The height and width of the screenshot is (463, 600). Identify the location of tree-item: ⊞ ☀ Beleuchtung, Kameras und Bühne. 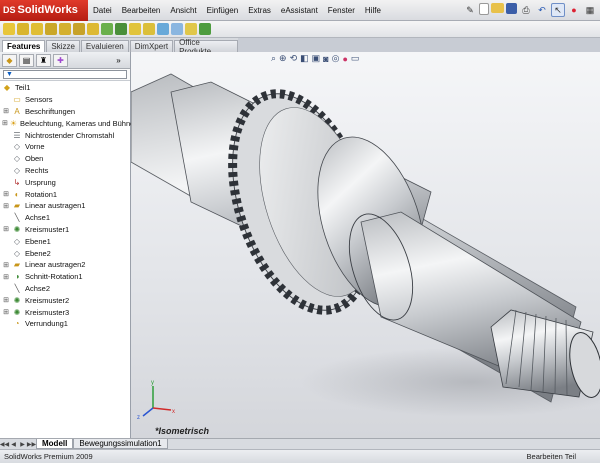
(68, 123).